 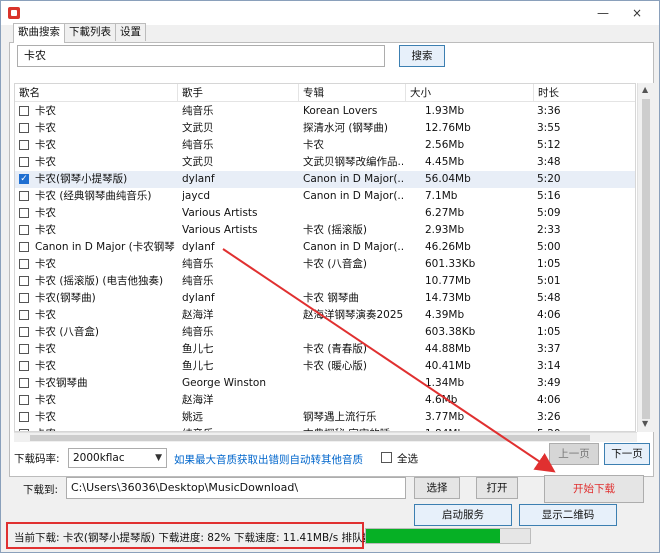 I want to click on search-input: 卡农, so click(x=201, y=56).